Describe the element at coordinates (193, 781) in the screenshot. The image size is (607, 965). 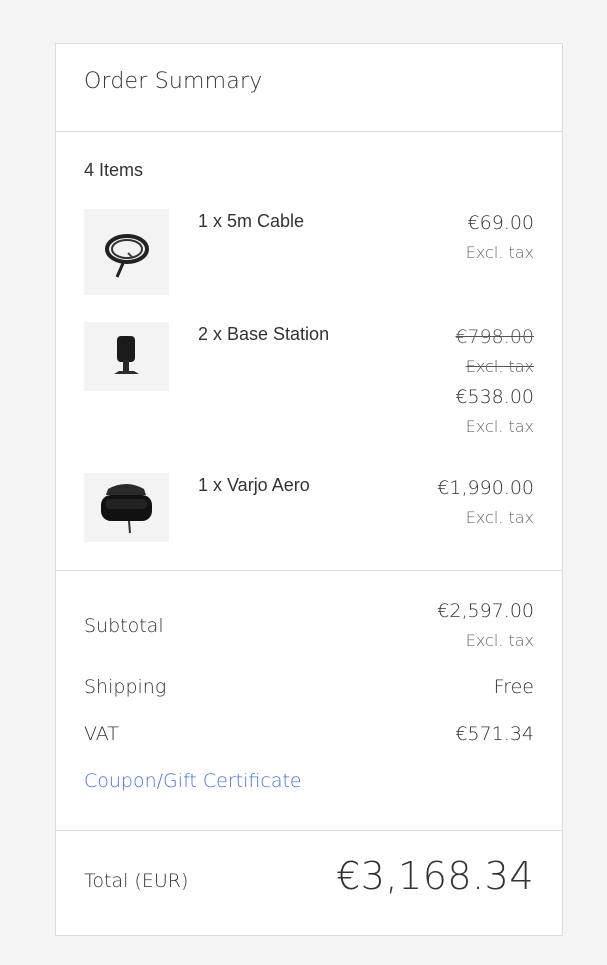
I see `coupon-gift-certificate-link: Coupon/Gift Certificate` at that location.